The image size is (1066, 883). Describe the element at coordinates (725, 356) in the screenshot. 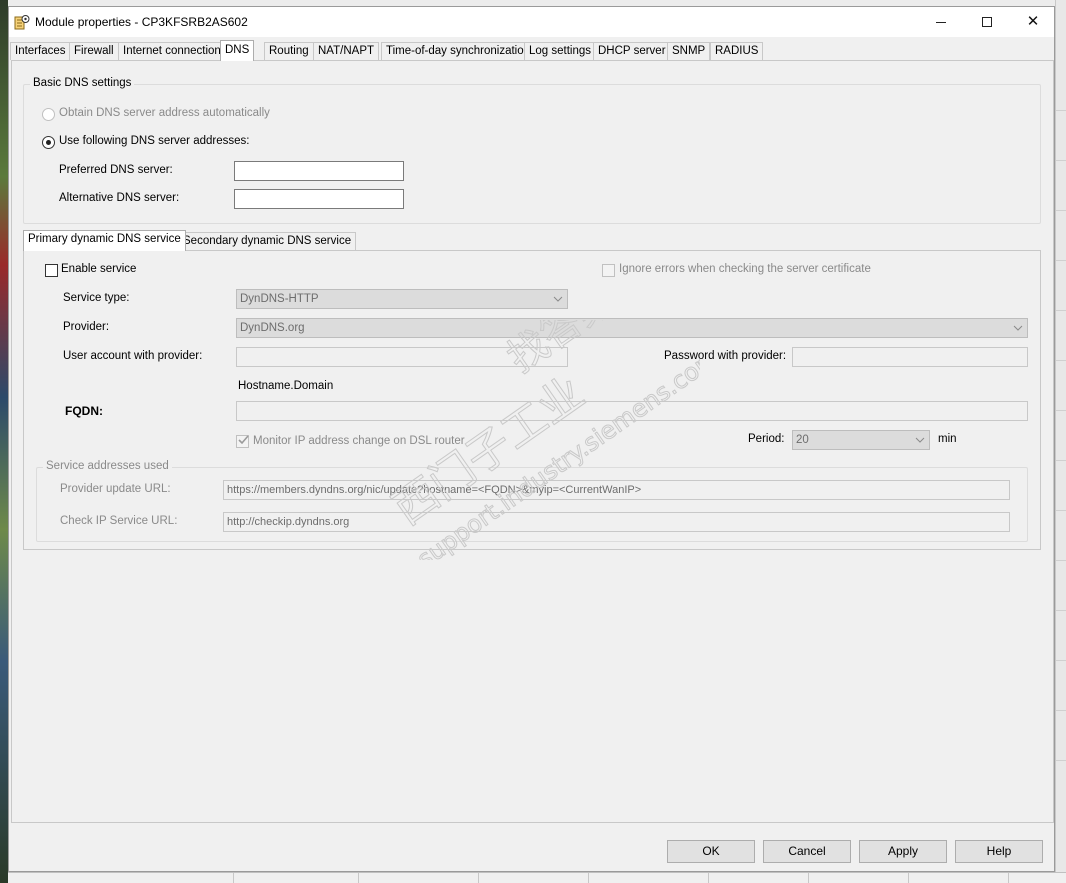

I see `password-label: Password with provider:` at that location.